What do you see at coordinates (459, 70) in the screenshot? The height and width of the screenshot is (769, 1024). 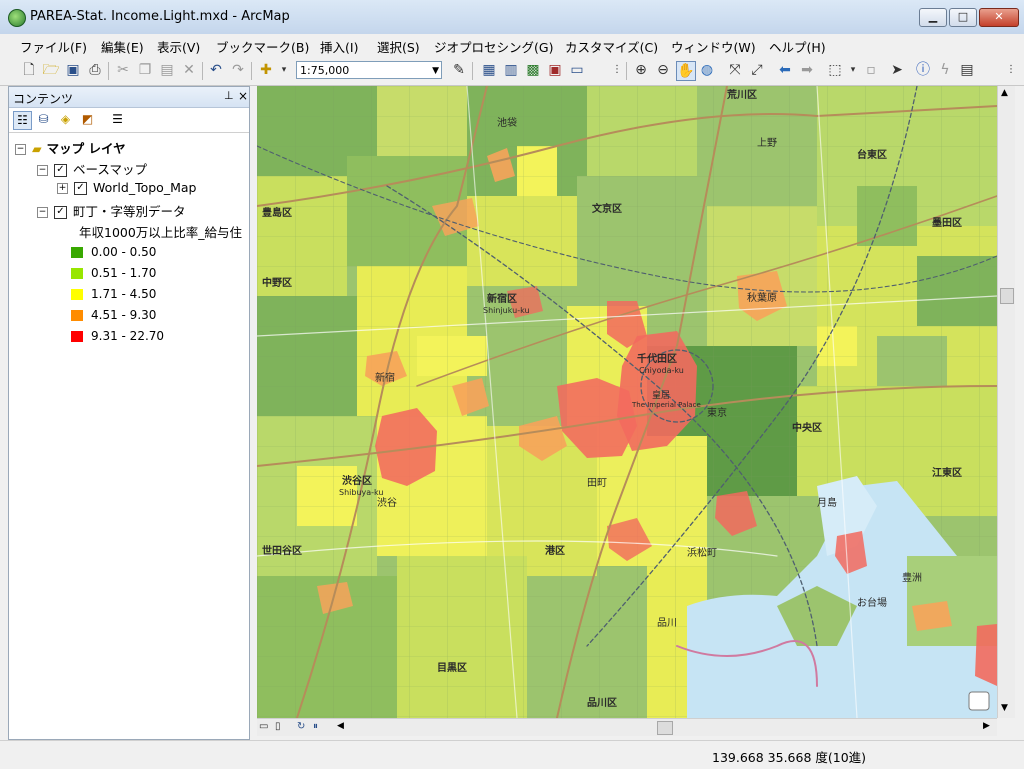 I see `editor-toolbar-icon: ✎` at bounding box center [459, 70].